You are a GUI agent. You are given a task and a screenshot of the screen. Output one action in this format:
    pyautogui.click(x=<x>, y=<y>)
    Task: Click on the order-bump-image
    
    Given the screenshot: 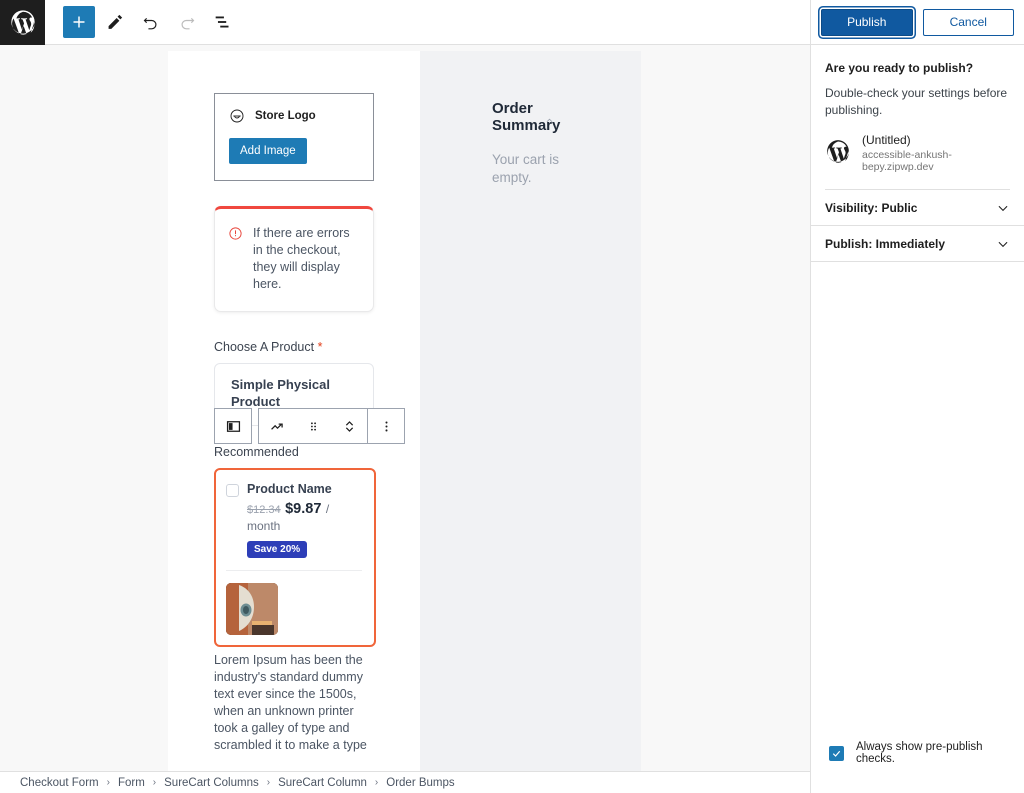 What is the action you would take?
    pyautogui.click(x=252, y=609)
    